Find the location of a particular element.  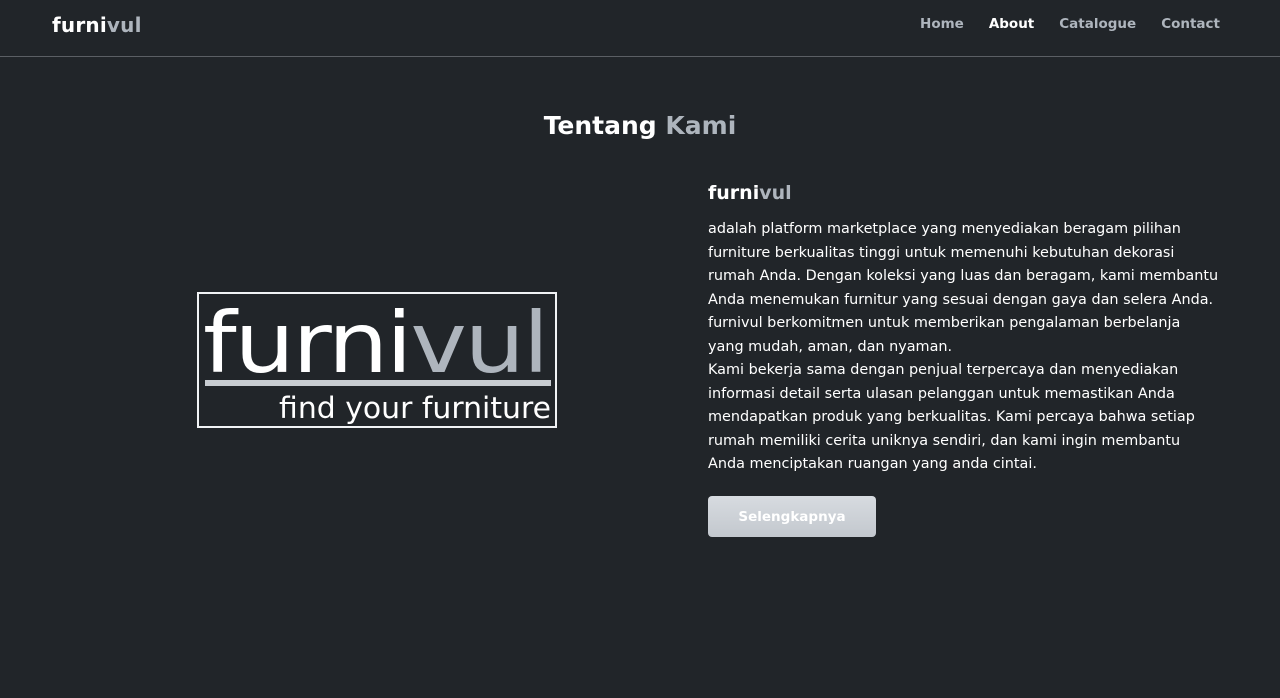

brand-logo: furnivul is located at coordinates (97, 25).